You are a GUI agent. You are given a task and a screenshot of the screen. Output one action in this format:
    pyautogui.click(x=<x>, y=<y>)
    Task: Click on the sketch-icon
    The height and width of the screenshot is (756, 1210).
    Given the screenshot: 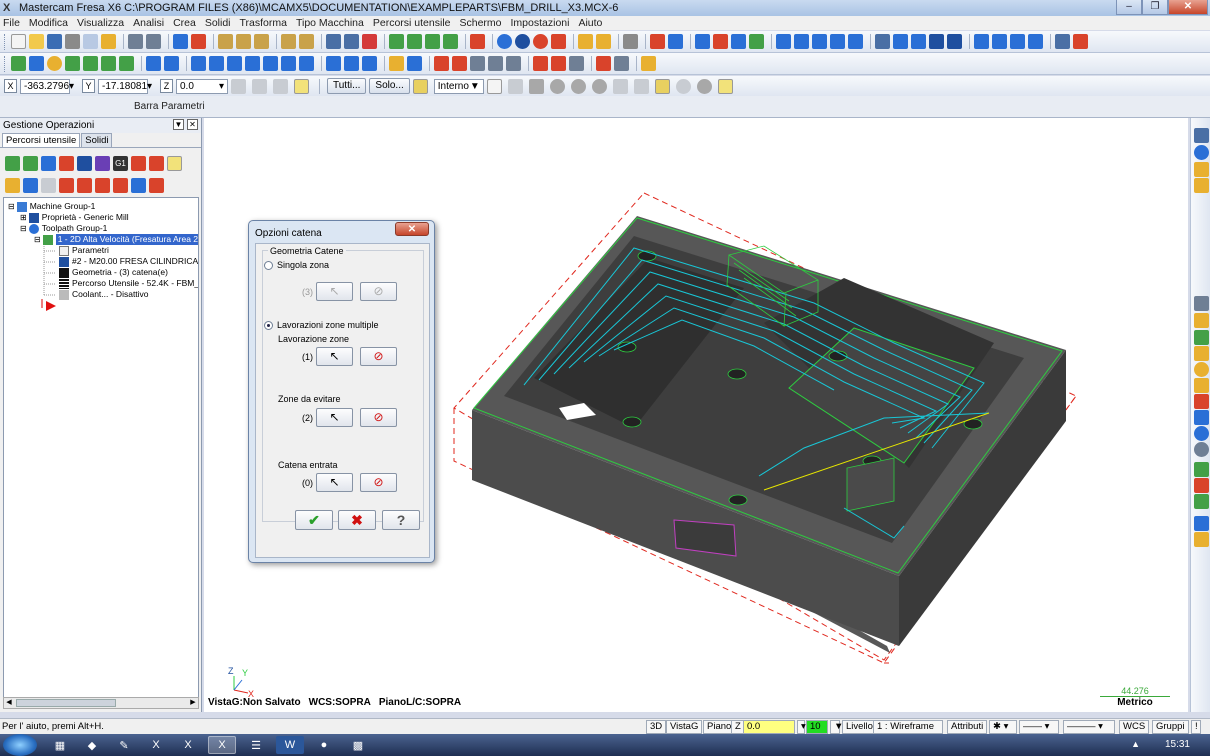 What is the action you would take?
    pyautogui.click(x=1017, y=41)
    